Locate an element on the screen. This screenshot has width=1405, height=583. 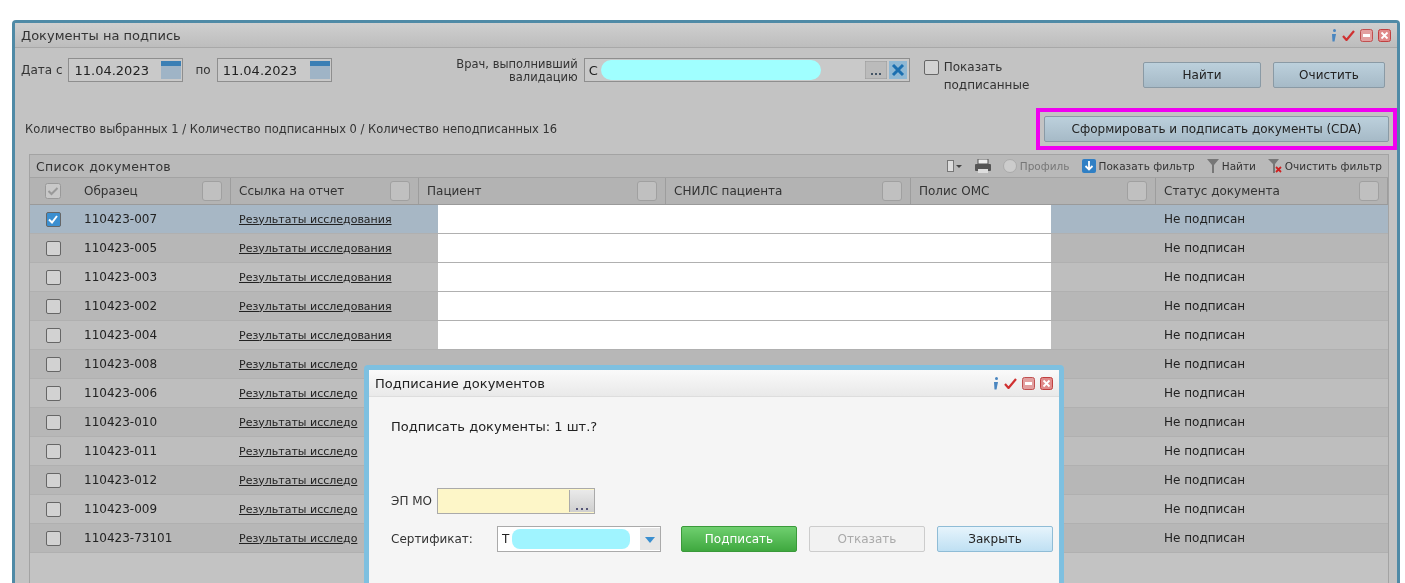
table-row: 110423-005 Результаты исследования Не подписан is located at coordinates (709, 248).